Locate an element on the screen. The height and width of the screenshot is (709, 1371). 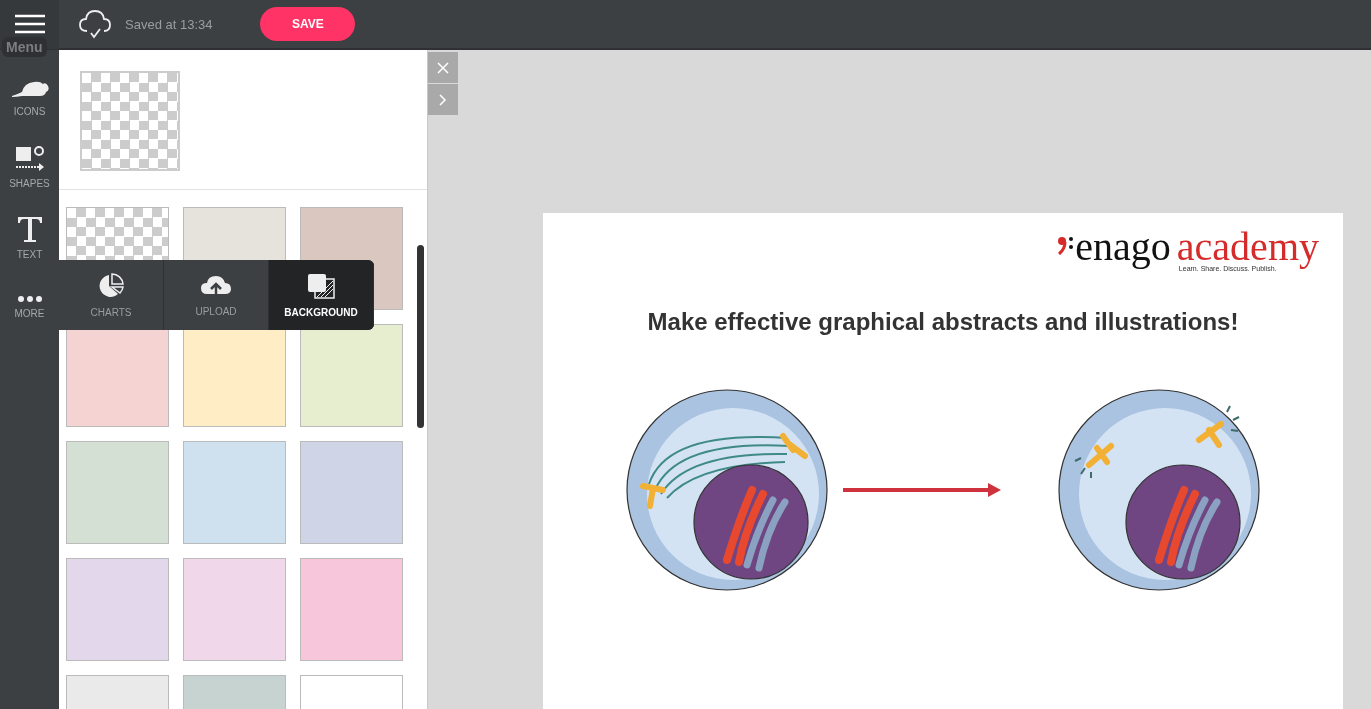
expand-button is located at coordinates (443, 99).